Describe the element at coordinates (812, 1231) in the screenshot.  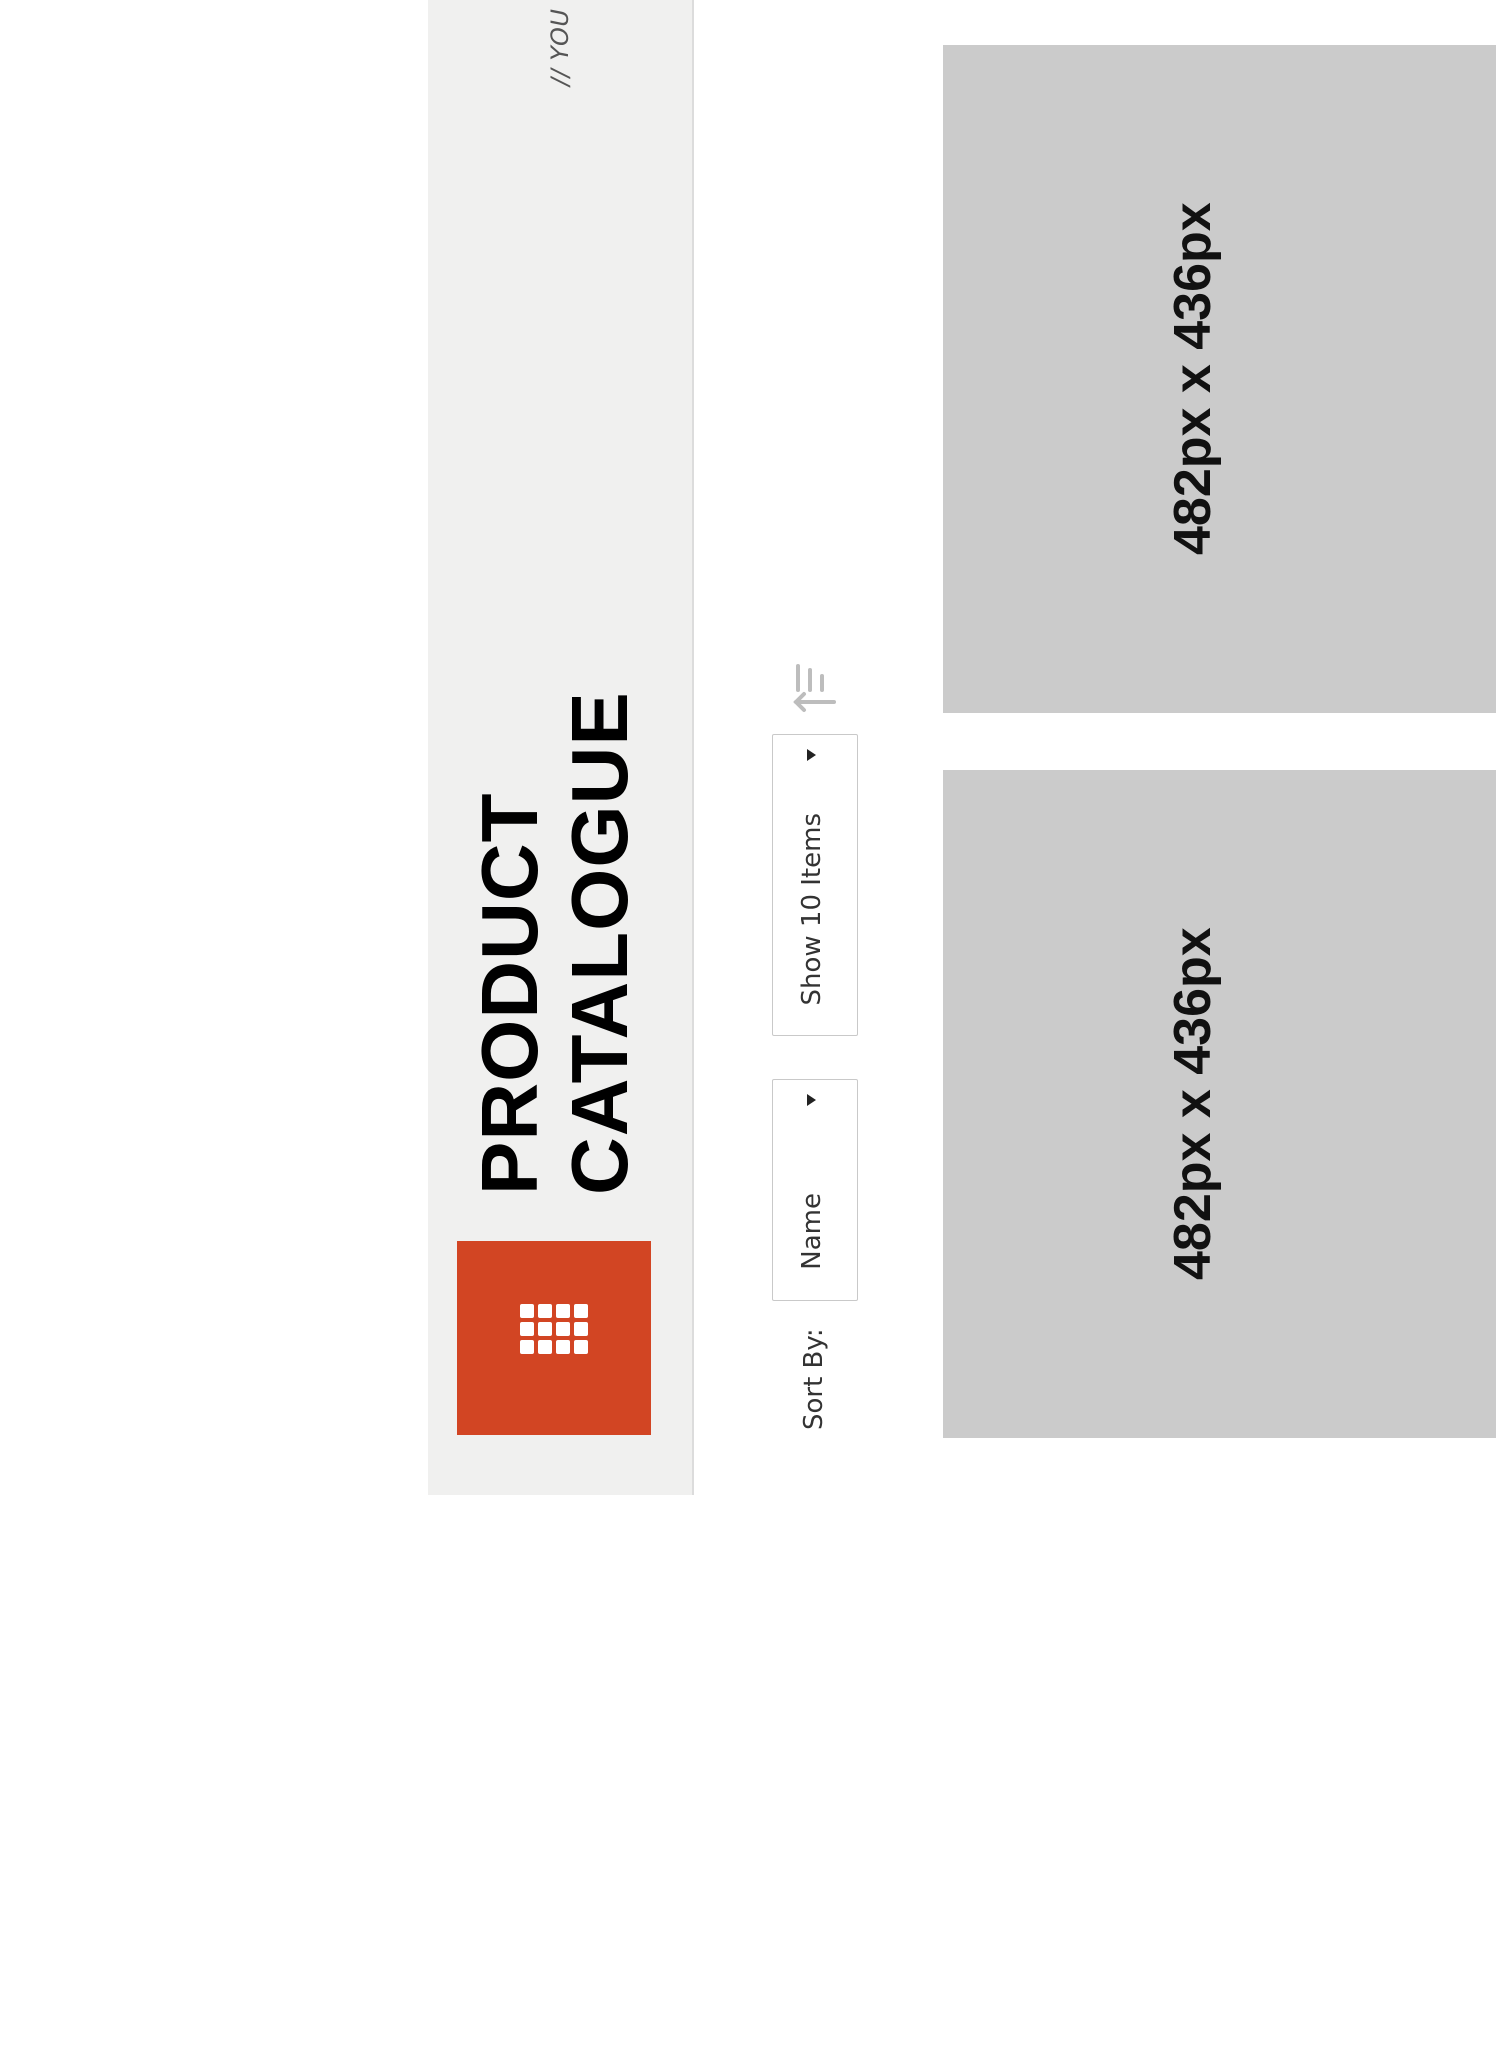
I see `sort-by-value: Name` at that location.